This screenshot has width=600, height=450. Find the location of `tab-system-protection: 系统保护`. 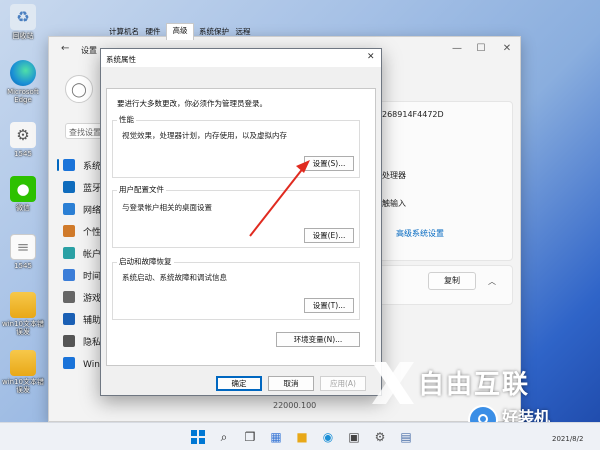

tab-system-protection: 系统保护 is located at coordinates (214, 32).